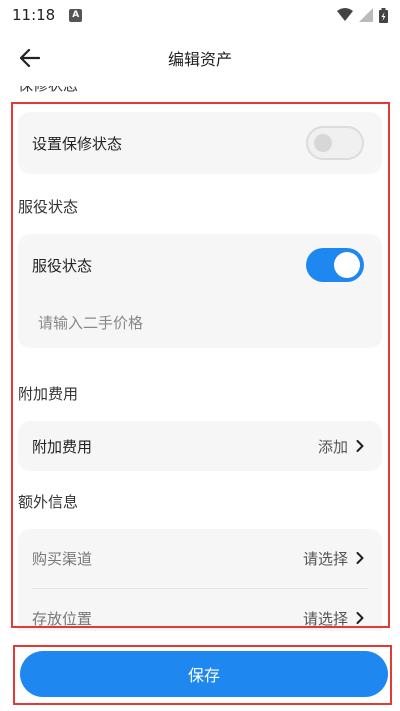  What do you see at coordinates (90, 322) in the screenshot?
I see `secondhand-price-input: 请输入二手价格` at bounding box center [90, 322].